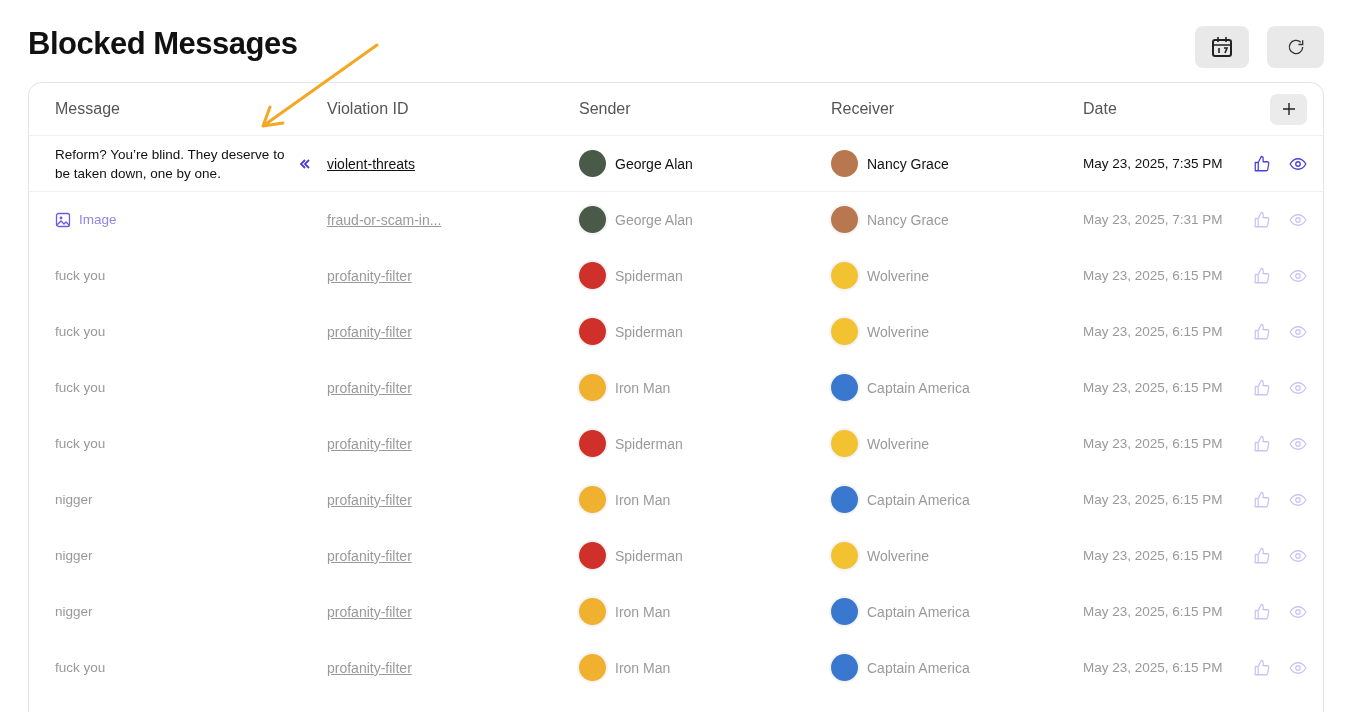 The image size is (1348, 712). Describe the element at coordinates (1295, 47) in the screenshot. I see `refresh-button` at that location.